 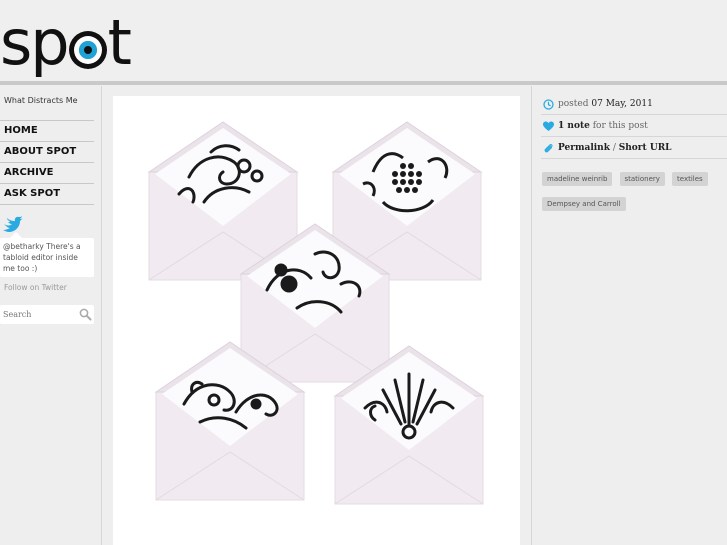 What do you see at coordinates (47, 130) in the screenshot?
I see `nav-home: HOME` at bounding box center [47, 130].